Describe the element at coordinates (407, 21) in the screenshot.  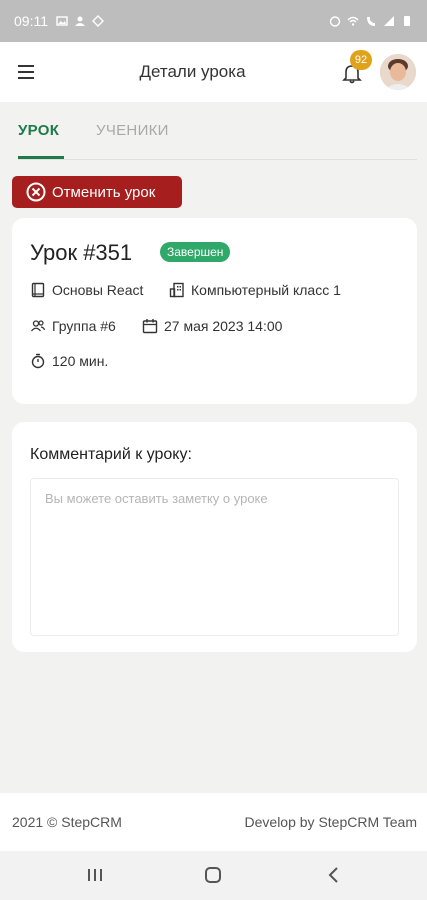
I see `battery-icon` at that location.